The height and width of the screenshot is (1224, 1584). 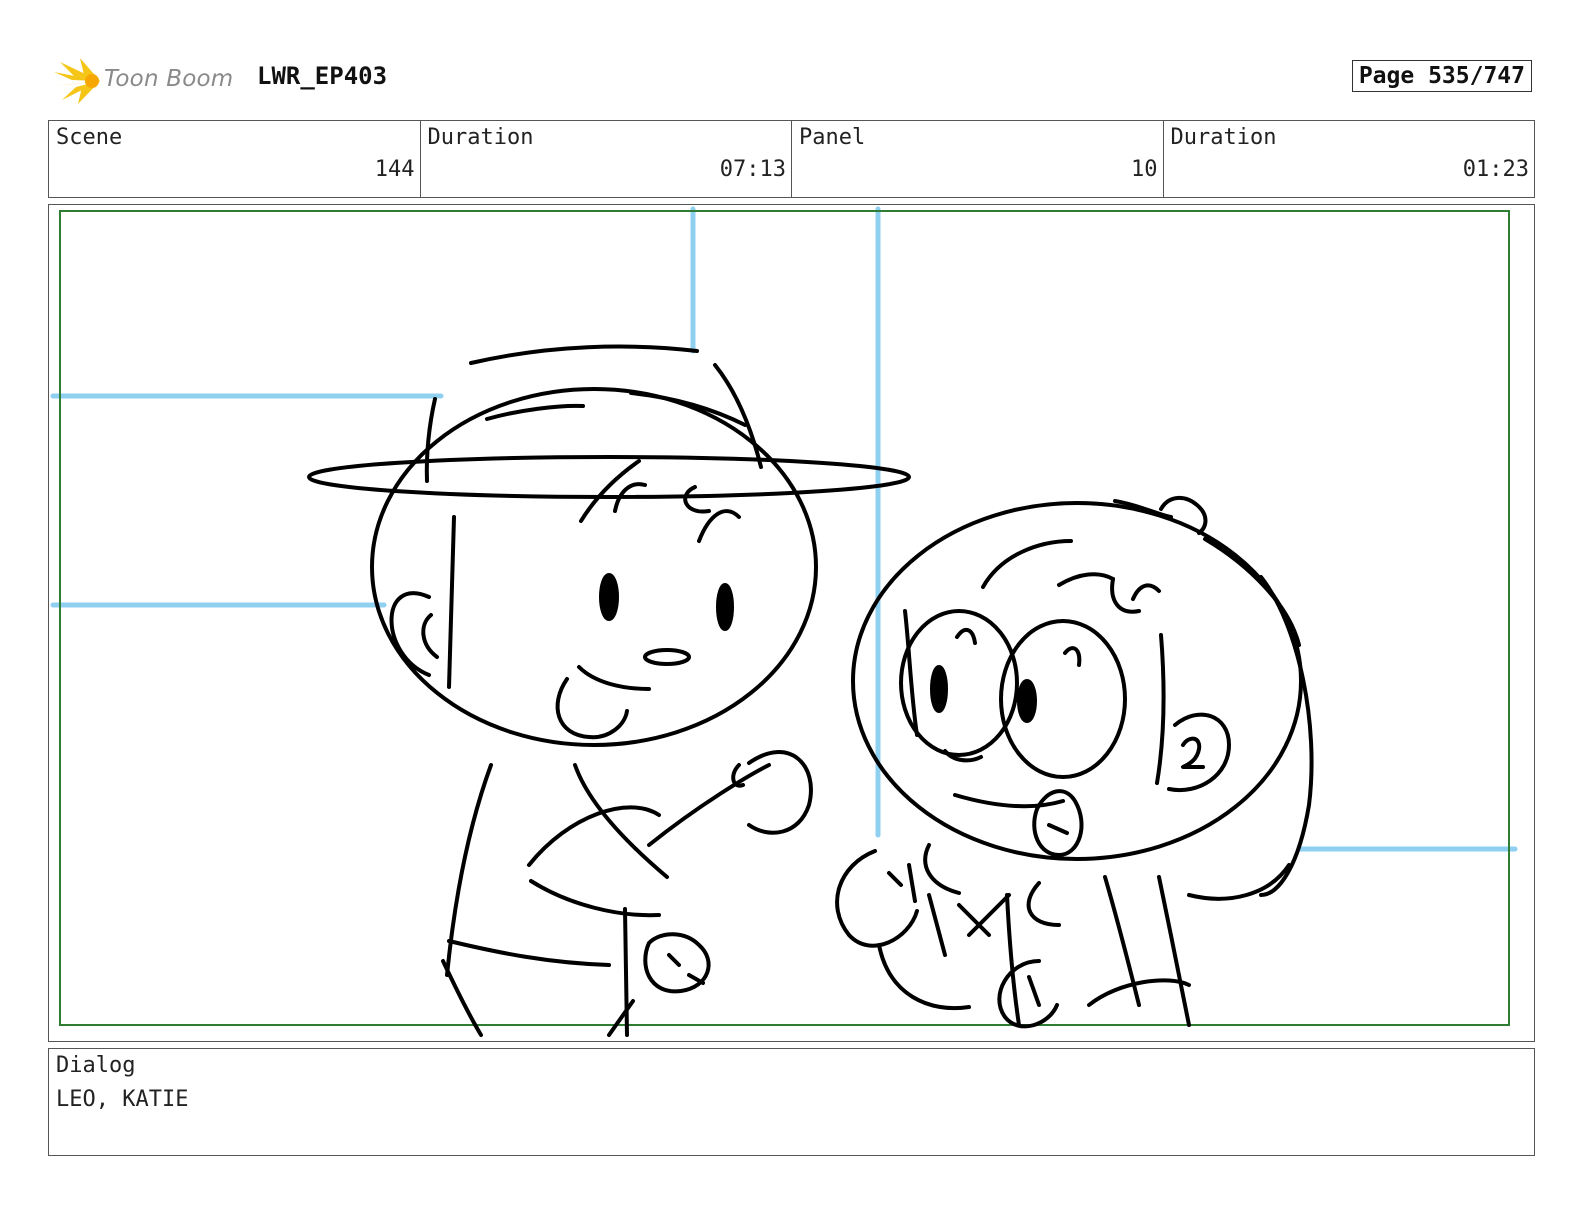 I want to click on dialog-text: LEO, KATIE, so click(x=122, y=1099).